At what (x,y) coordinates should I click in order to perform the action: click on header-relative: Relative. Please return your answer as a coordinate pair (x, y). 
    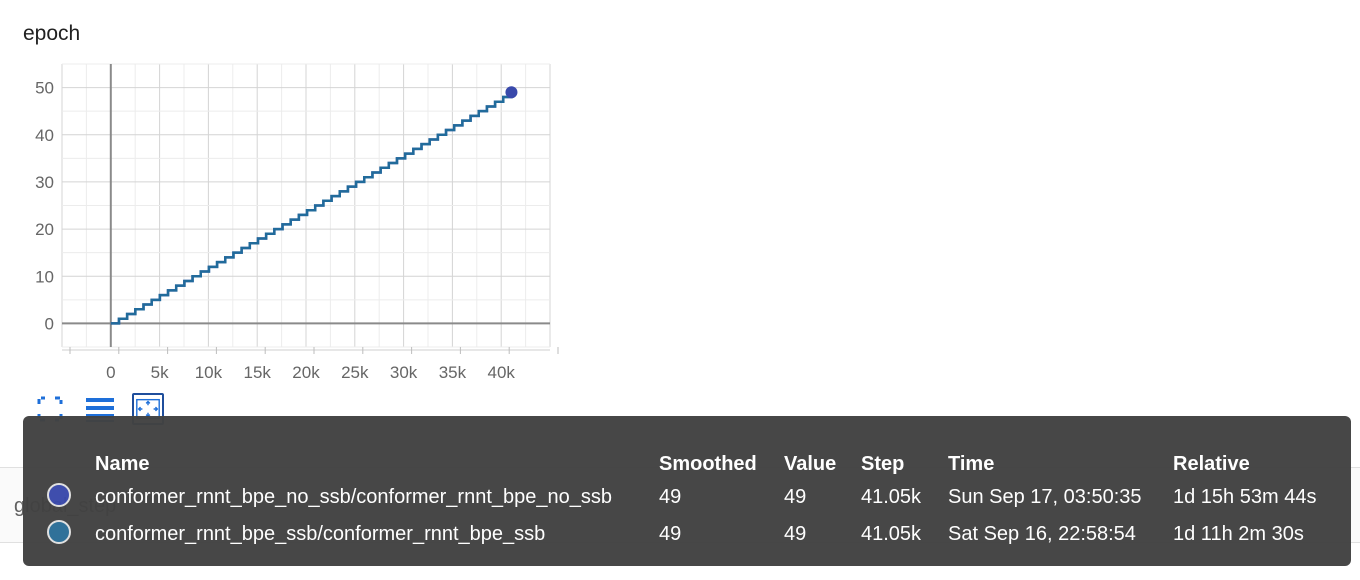
    Looking at the image, I should click on (1211, 464).